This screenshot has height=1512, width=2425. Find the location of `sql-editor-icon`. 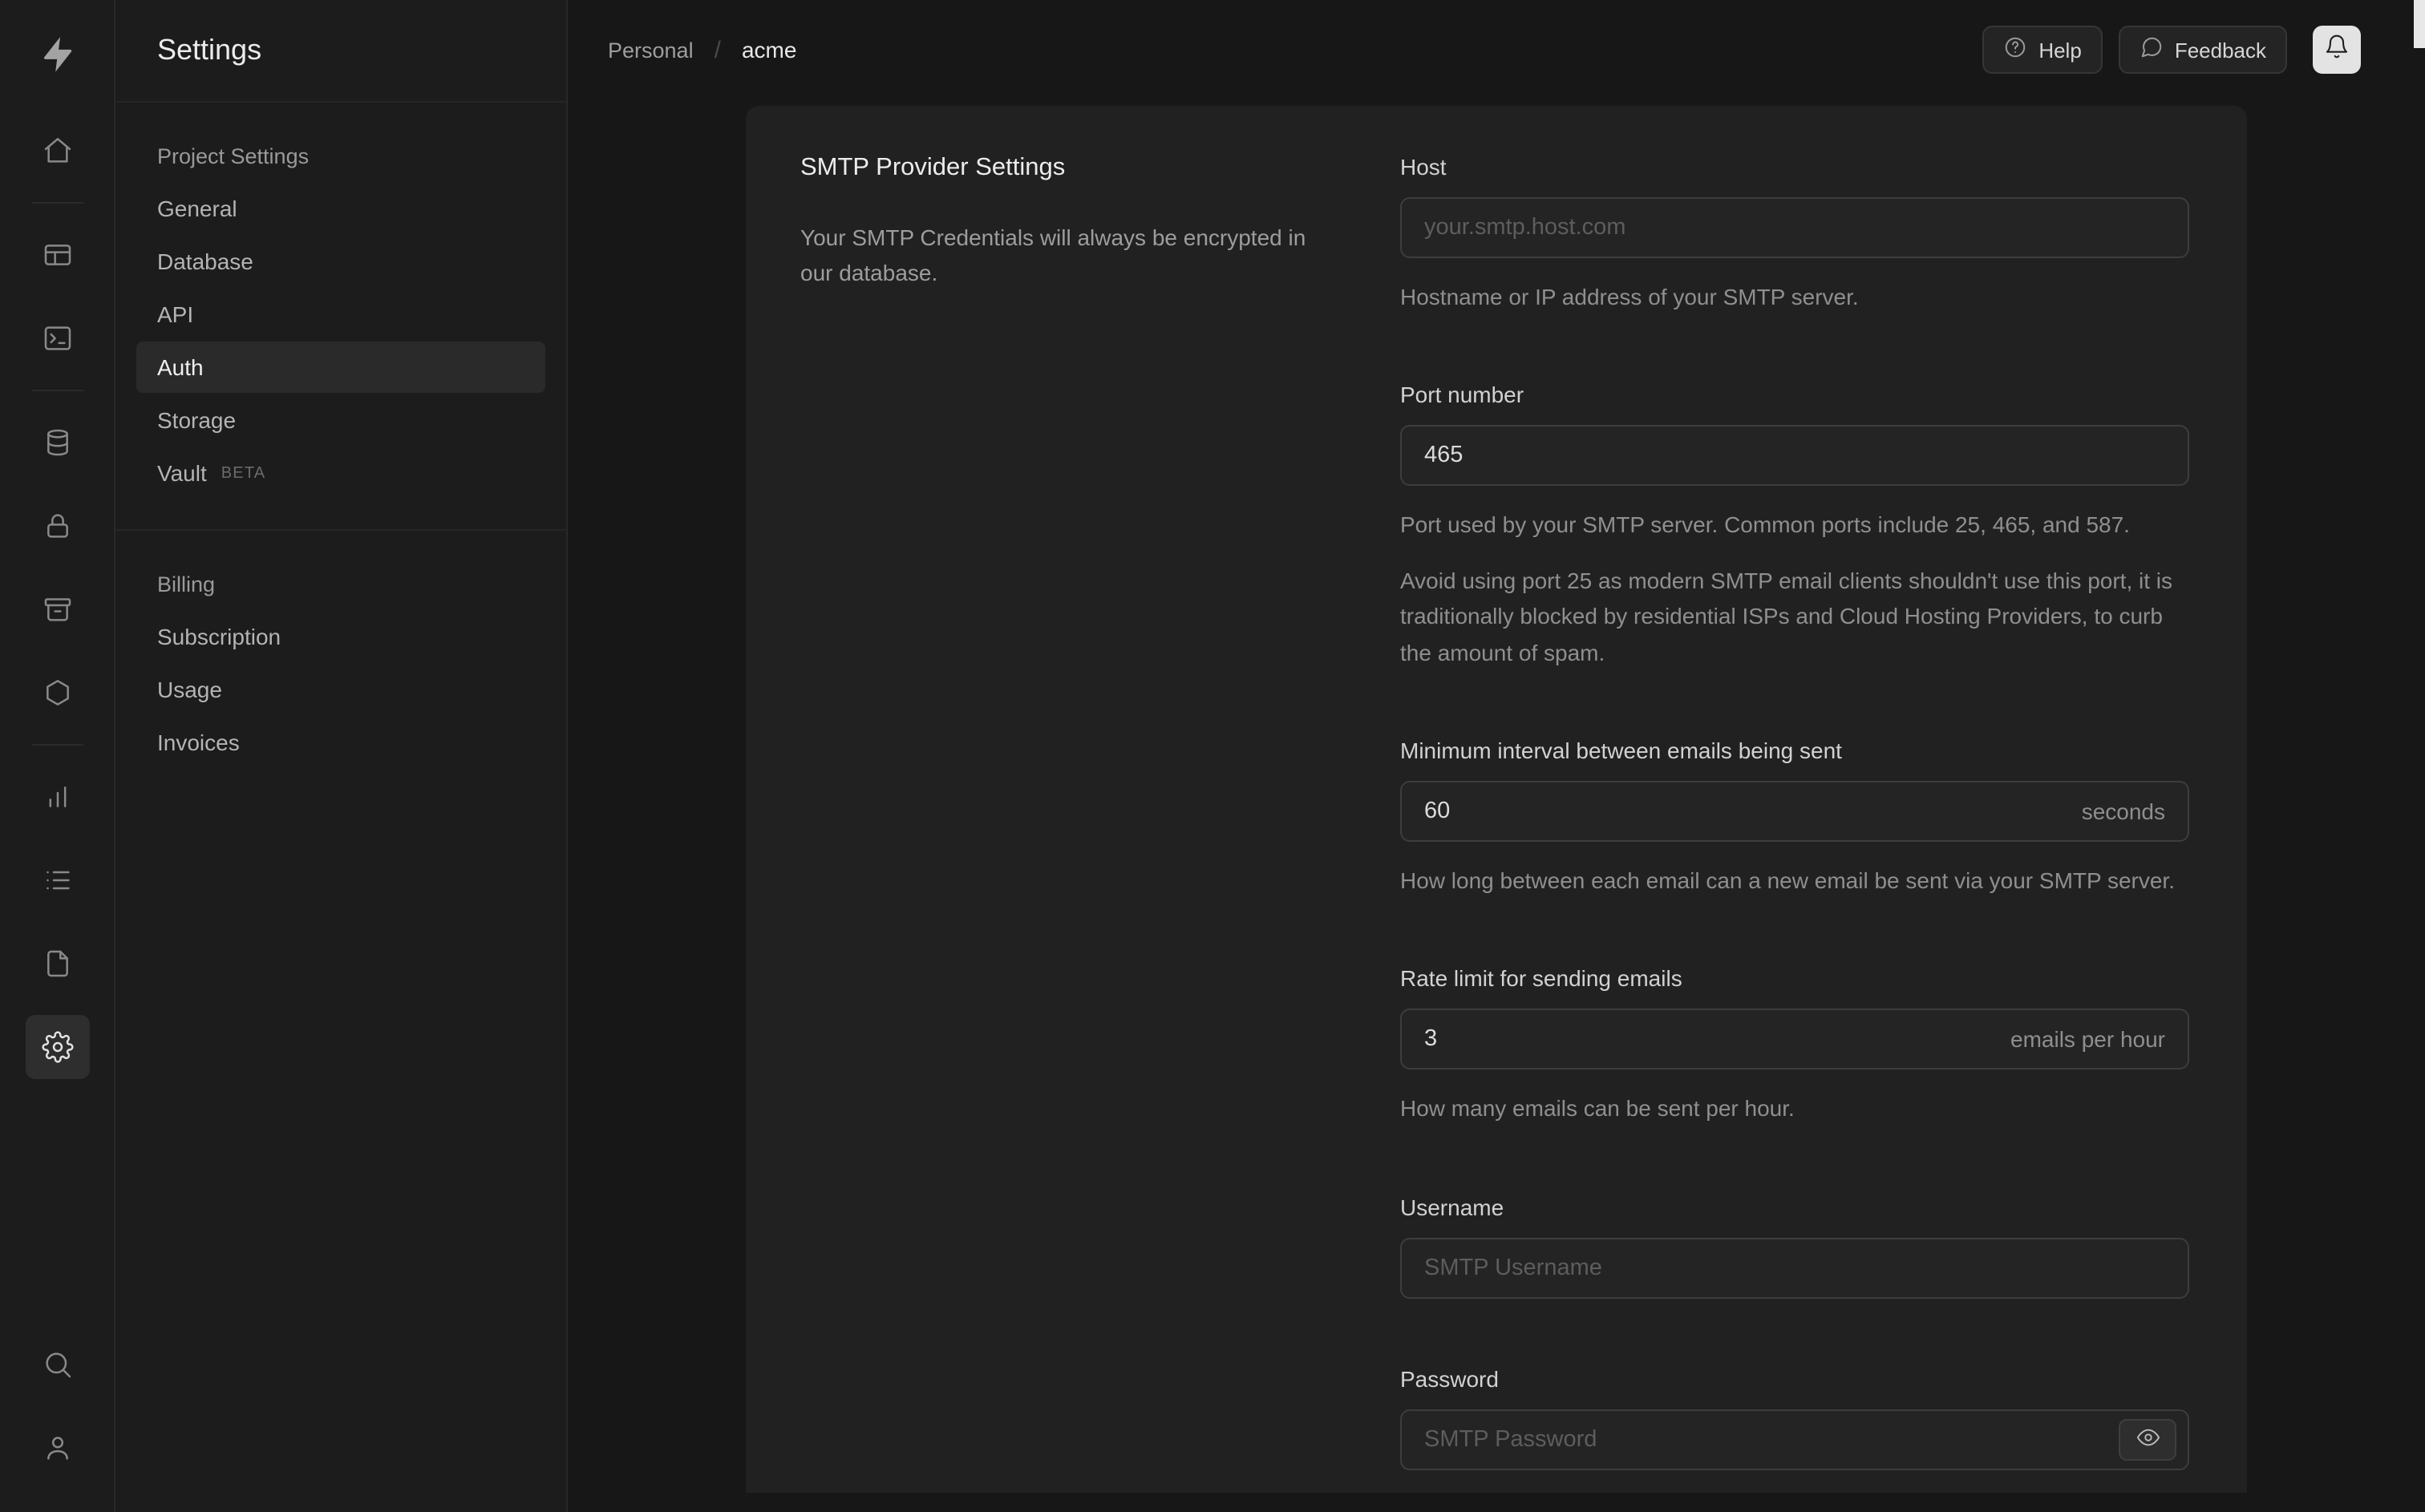

sql-editor-icon is located at coordinates (57, 338).